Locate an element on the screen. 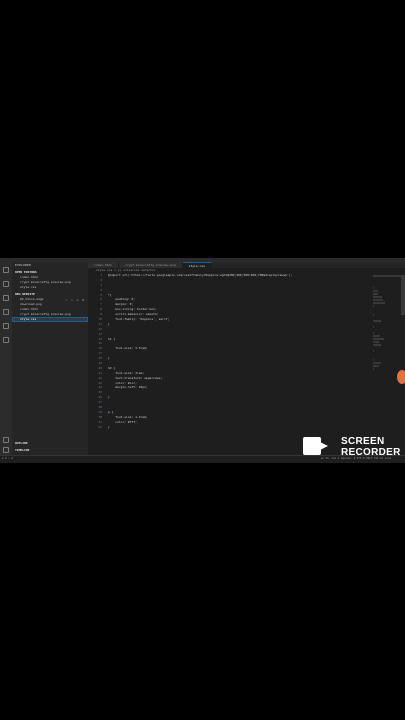 The image size is (405, 720). activity-bar is located at coordinates (6, 358).